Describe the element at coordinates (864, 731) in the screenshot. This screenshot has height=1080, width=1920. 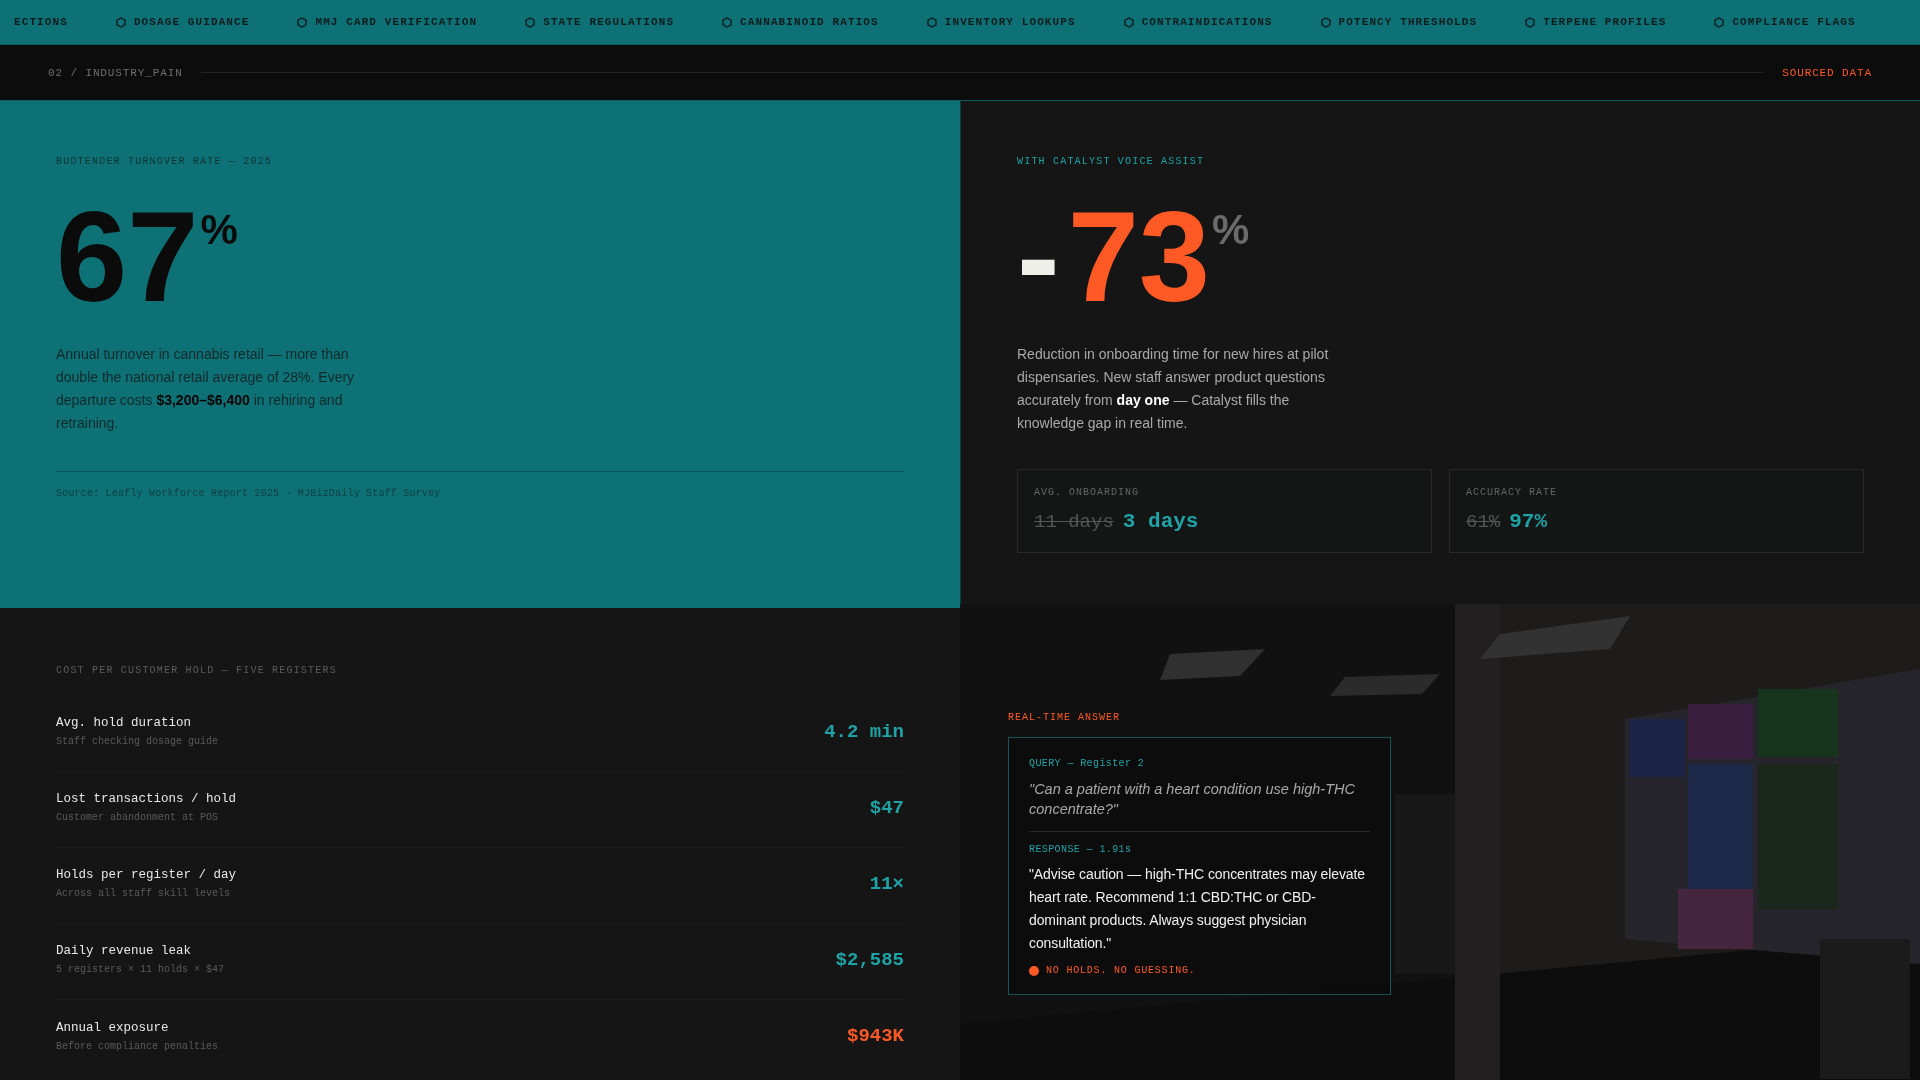
I see `metric-value: 4.2 min` at that location.